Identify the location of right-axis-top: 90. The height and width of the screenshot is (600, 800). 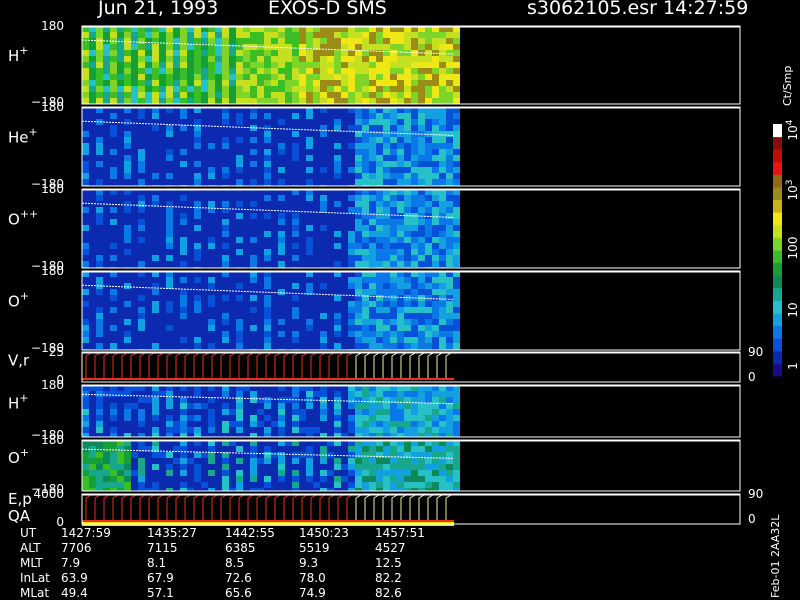
(755, 494).